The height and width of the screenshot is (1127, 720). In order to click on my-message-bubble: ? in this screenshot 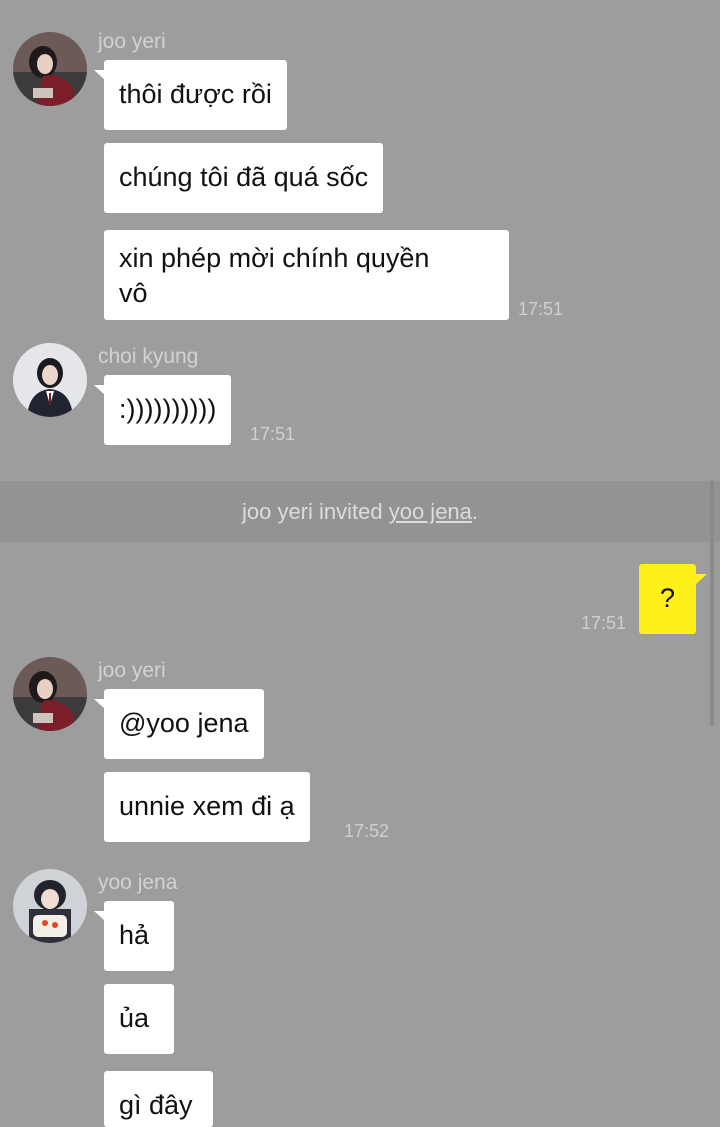, I will do `click(673, 599)`.